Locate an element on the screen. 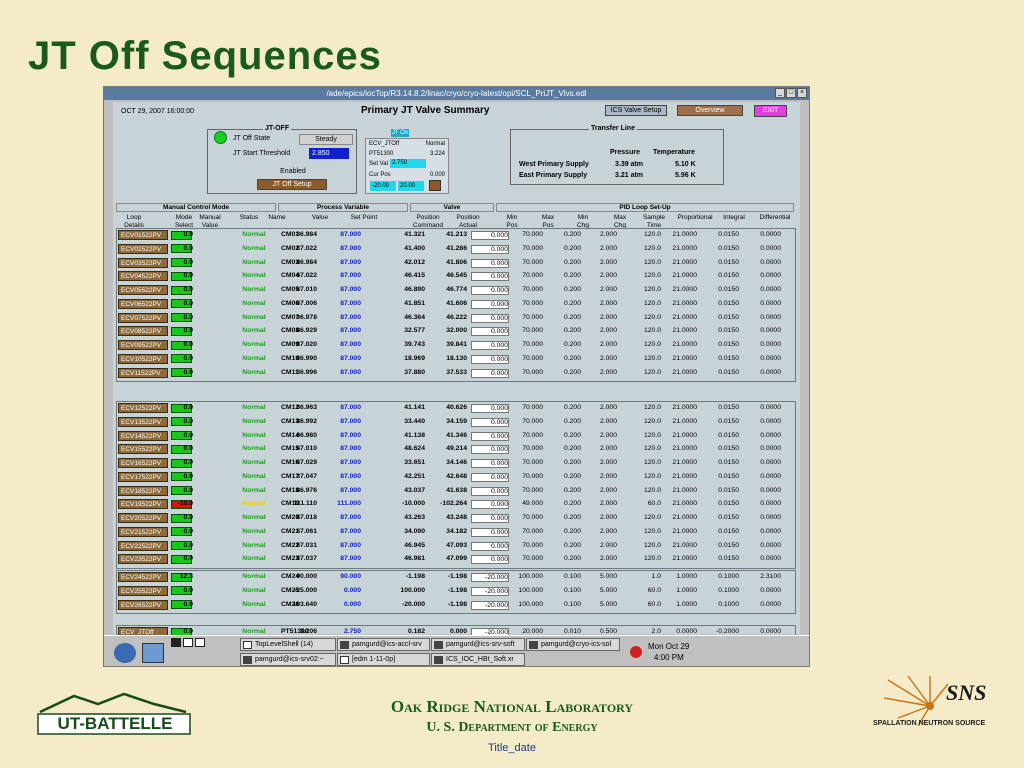 This screenshot has width=1024, height=768. printer-icon is located at coordinates (153, 653).